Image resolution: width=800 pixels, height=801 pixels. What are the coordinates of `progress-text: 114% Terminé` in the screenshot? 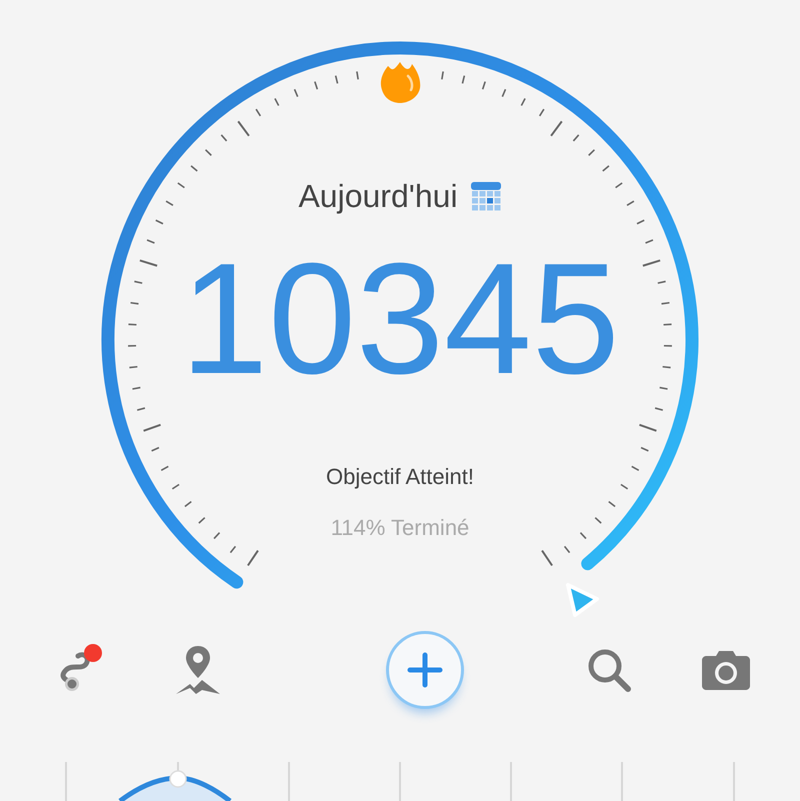 It's located at (400, 528).